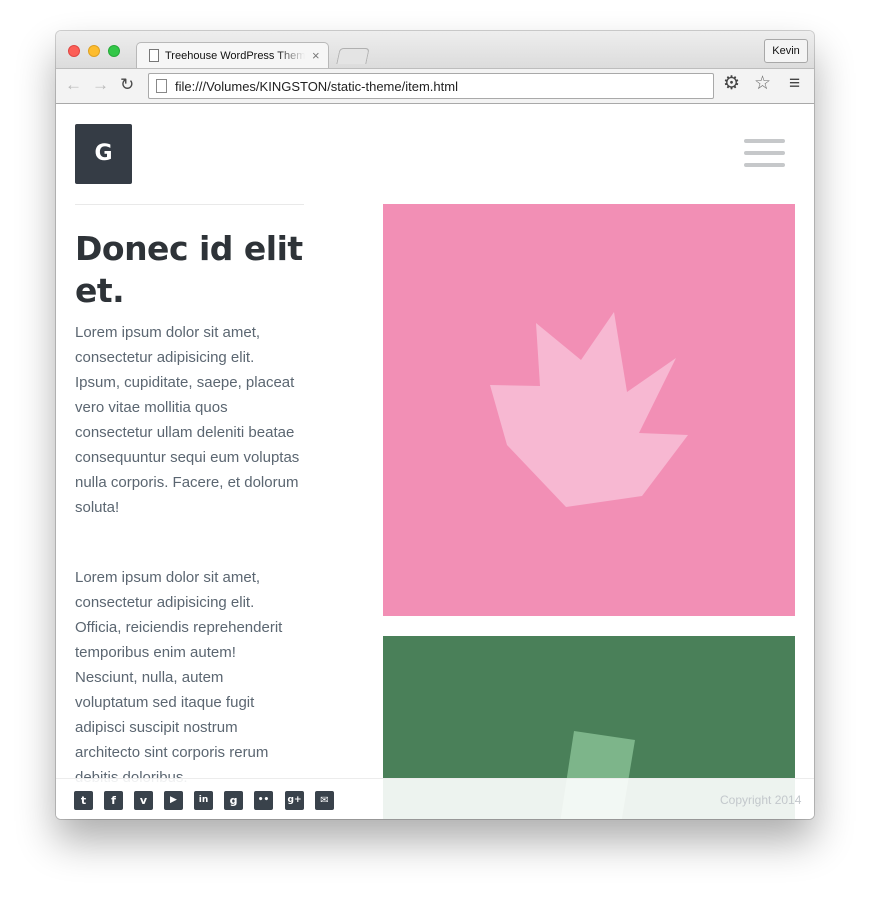 The width and height of the screenshot is (870, 899). Describe the element at coordinates (353, 56) in the screenshot. I see `new-tab-button` at that location.